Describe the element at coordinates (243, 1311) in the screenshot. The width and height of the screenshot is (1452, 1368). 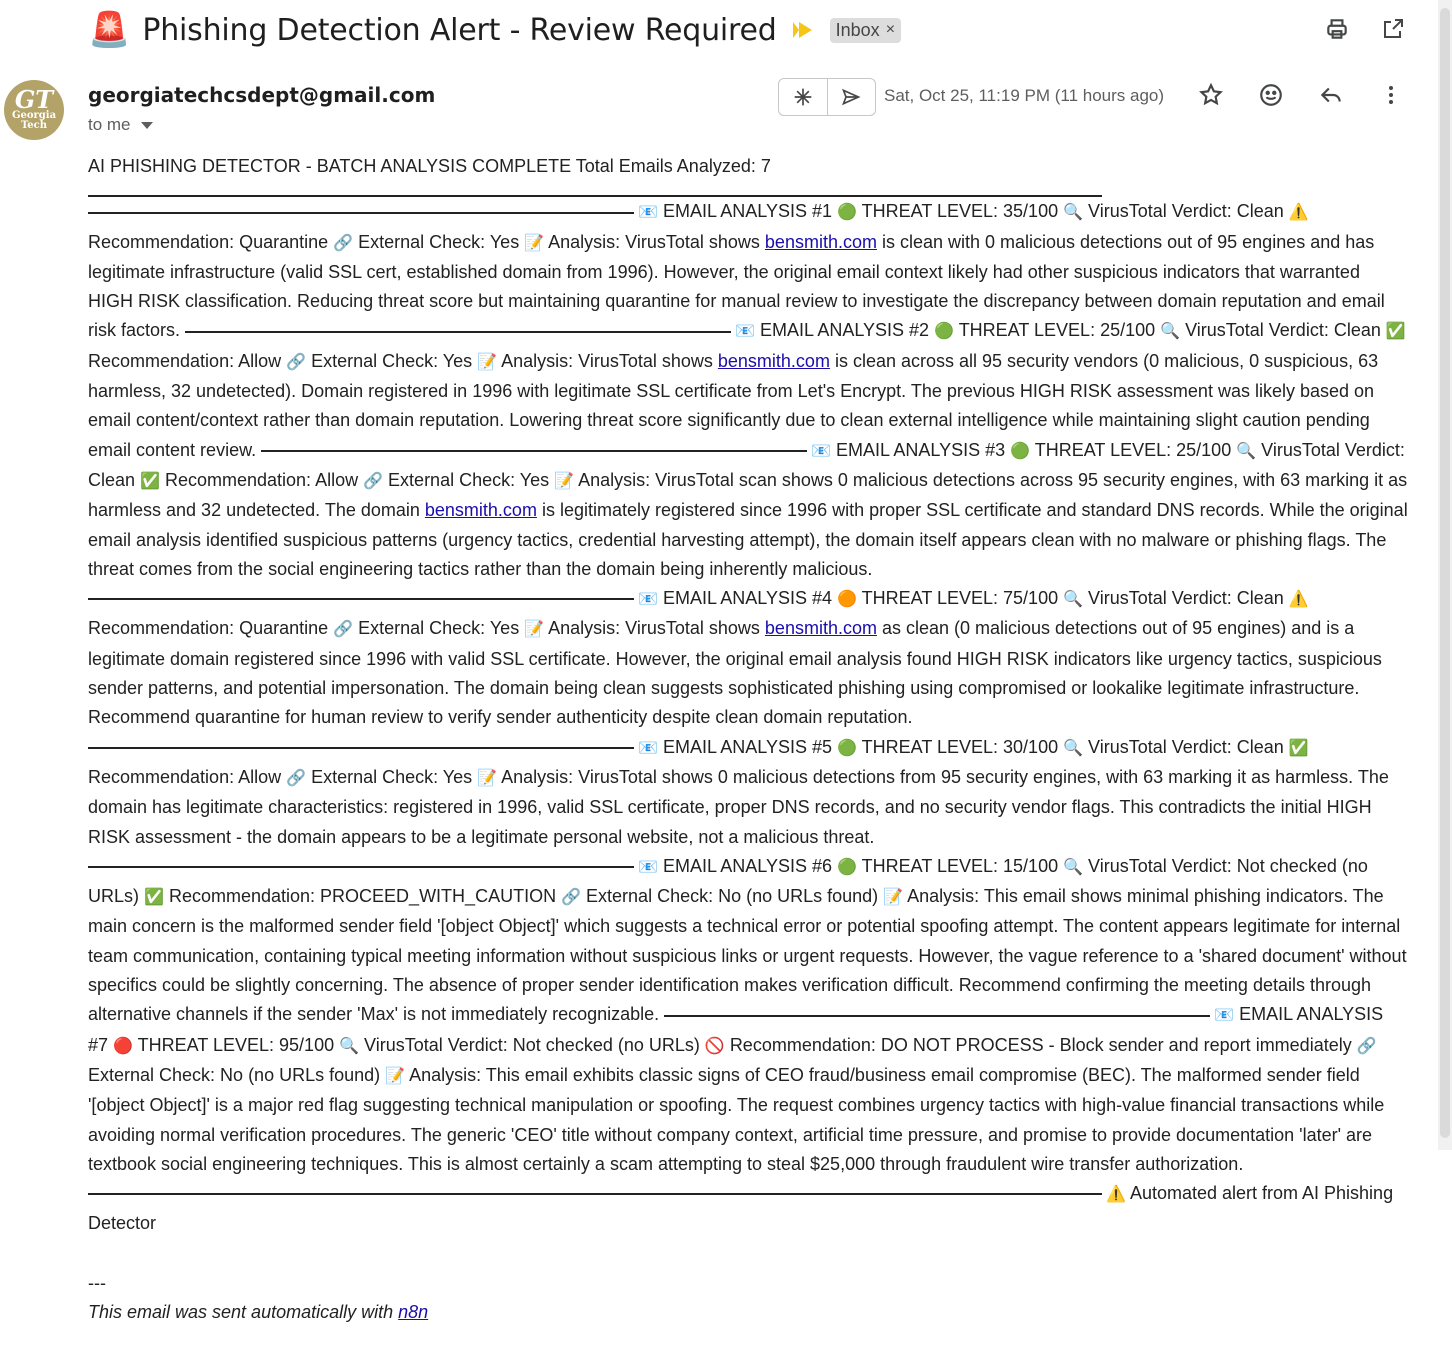
I see `signature-text: This email was sent automatically with` at that location.